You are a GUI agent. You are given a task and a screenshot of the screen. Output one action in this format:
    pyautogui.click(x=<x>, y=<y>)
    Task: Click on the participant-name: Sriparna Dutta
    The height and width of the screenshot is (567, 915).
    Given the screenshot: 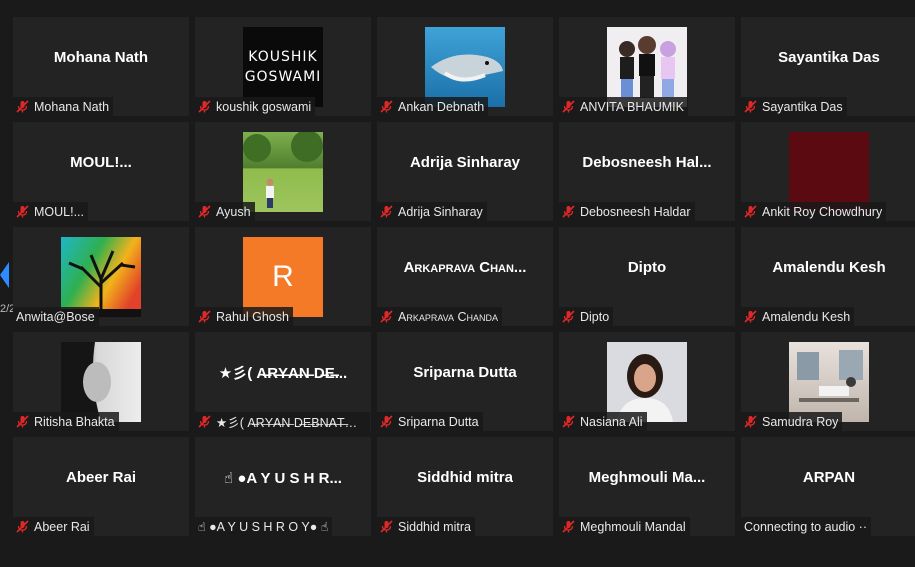 What is the action you would take?
    pyautogui.click(x=438, y=421)
    